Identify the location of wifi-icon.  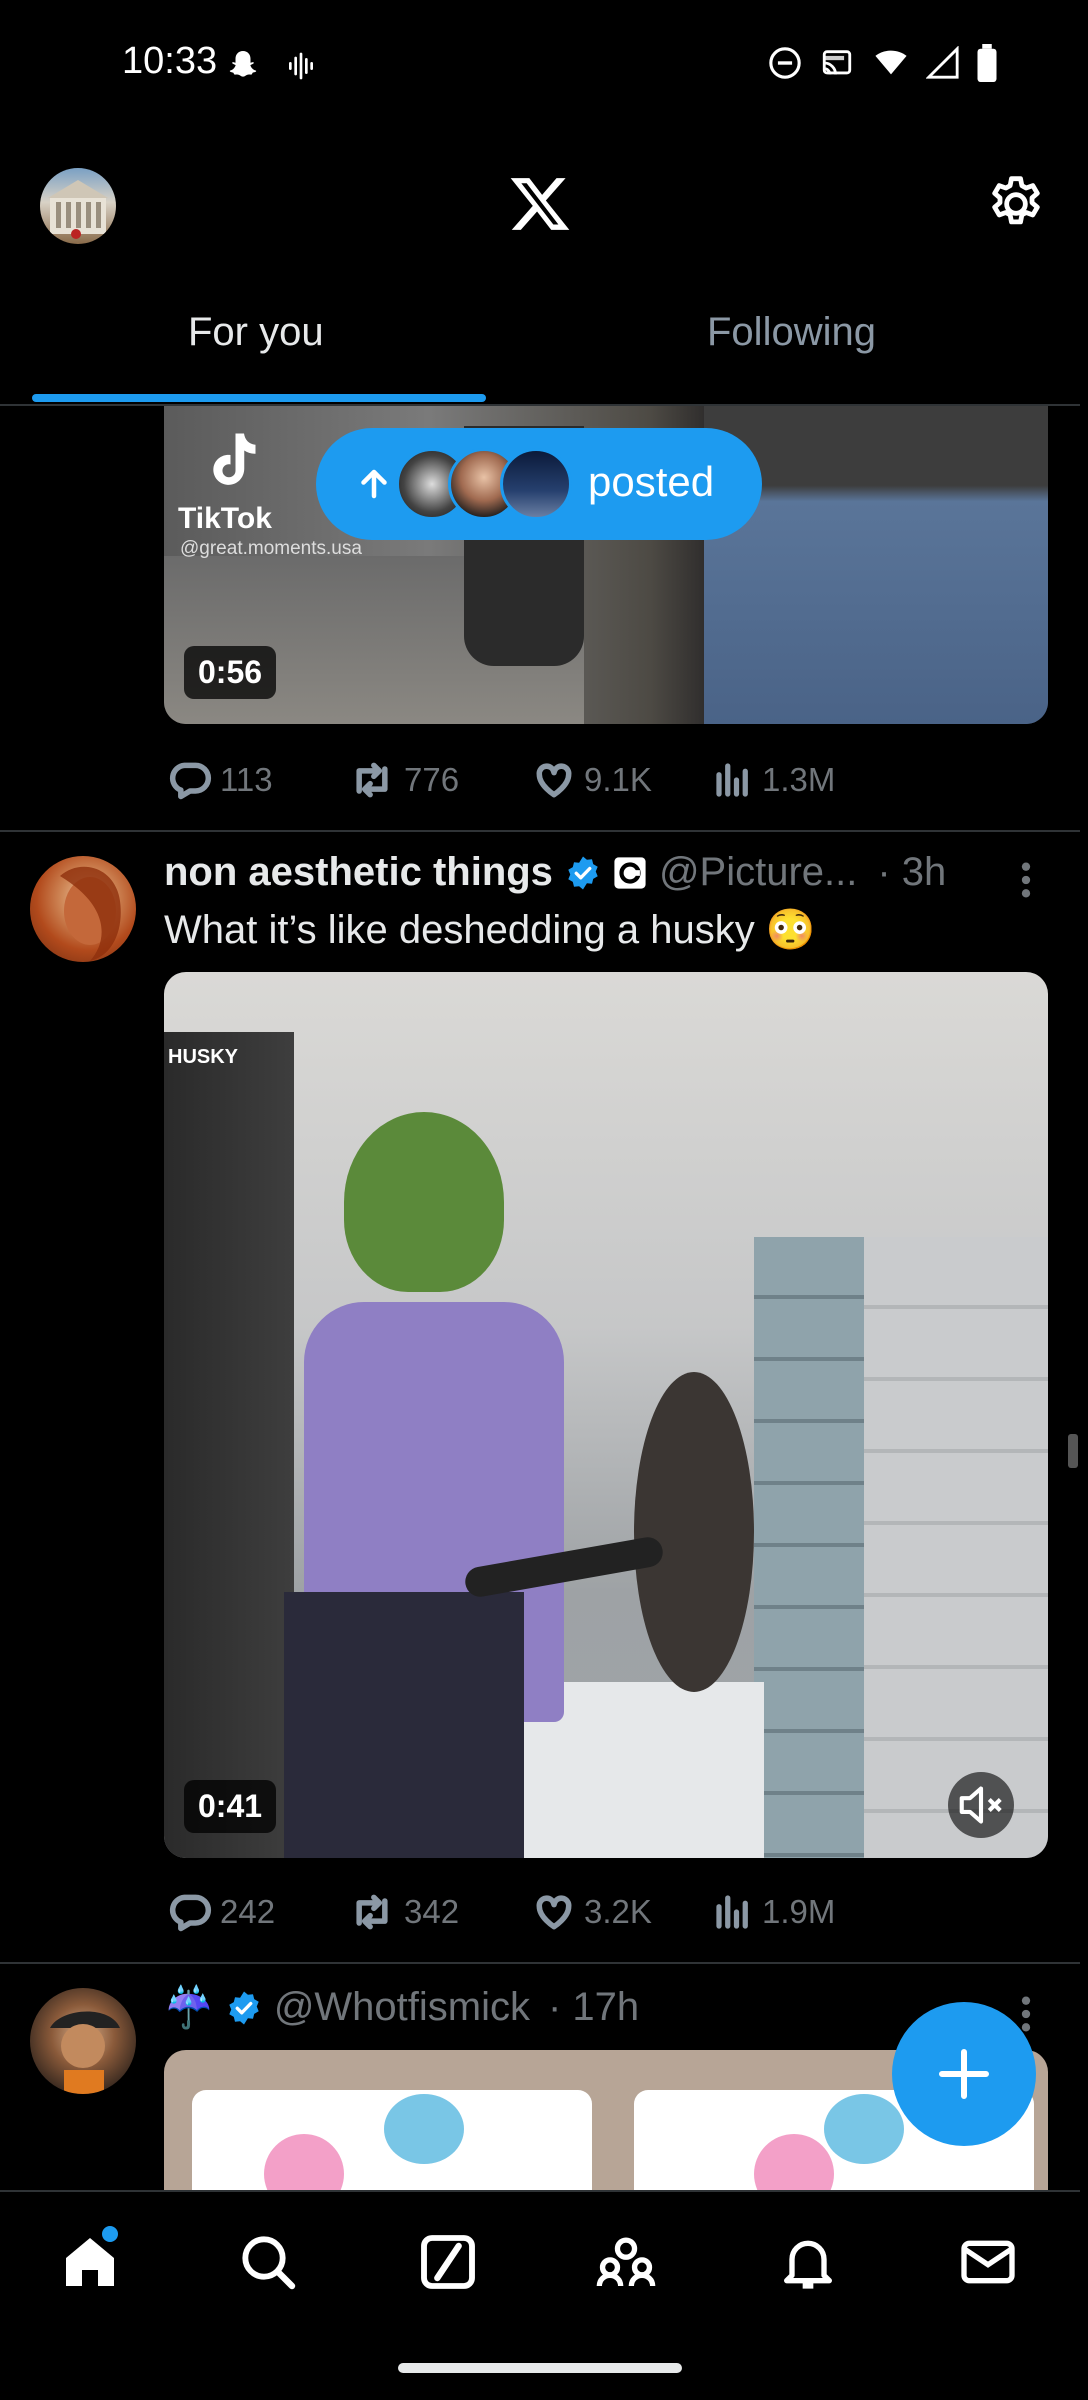
(891, 62).